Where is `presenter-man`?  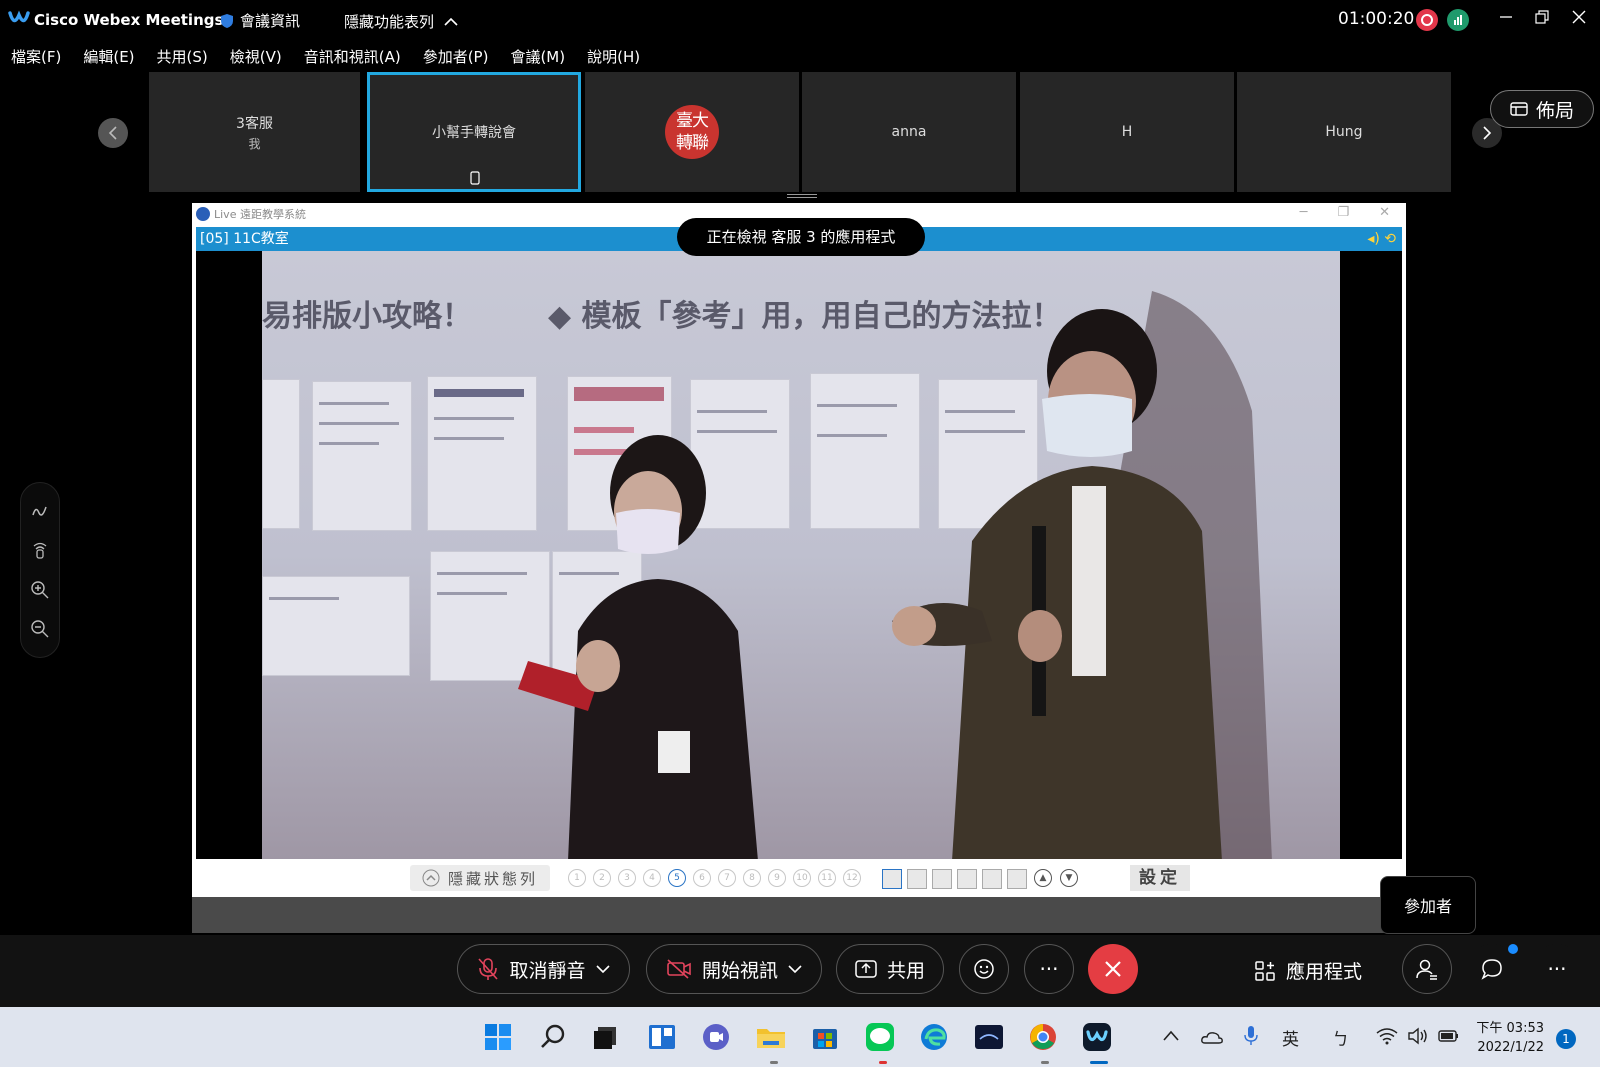 presenter-man is located at coordinates (1082, 575).